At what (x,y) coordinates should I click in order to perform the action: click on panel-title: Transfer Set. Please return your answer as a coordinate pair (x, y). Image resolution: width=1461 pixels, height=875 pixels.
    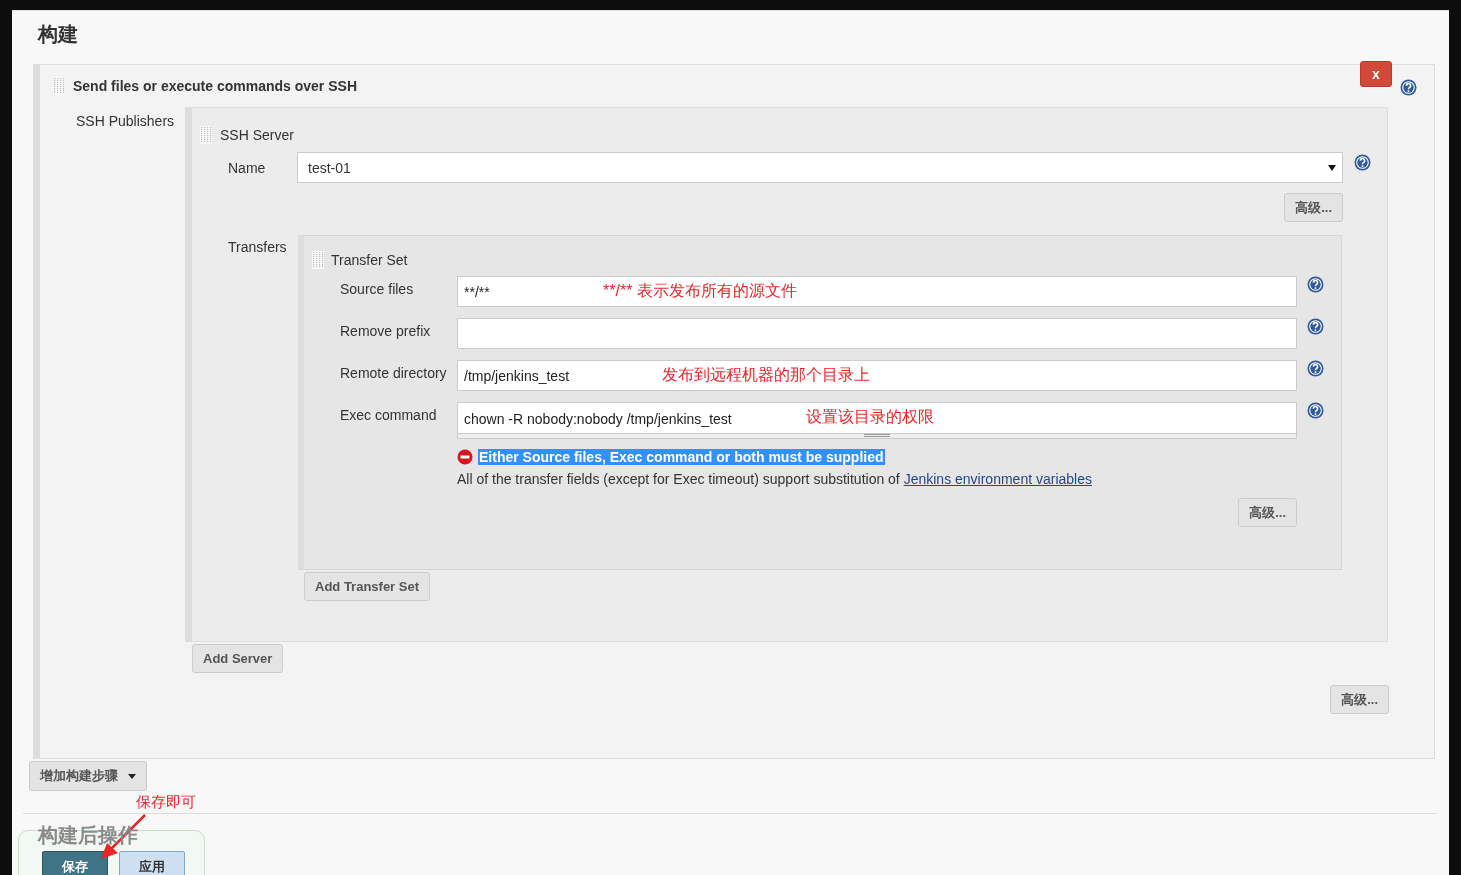
    Looking at the image, I should click on (369, 260).